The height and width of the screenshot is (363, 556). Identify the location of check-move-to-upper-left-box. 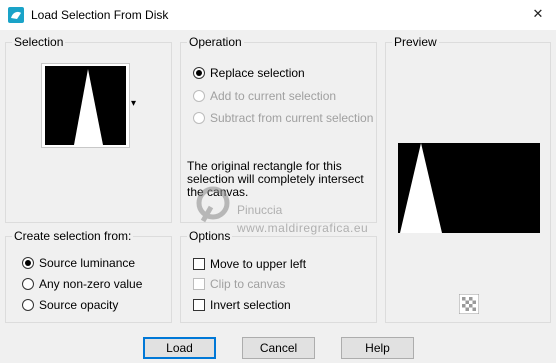
(199, 264).